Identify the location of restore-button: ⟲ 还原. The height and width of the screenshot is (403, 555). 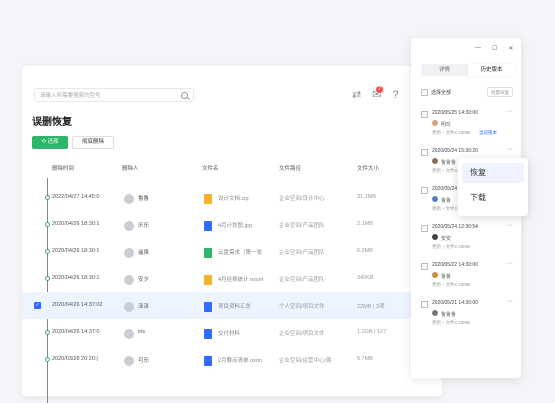
(50, 142).